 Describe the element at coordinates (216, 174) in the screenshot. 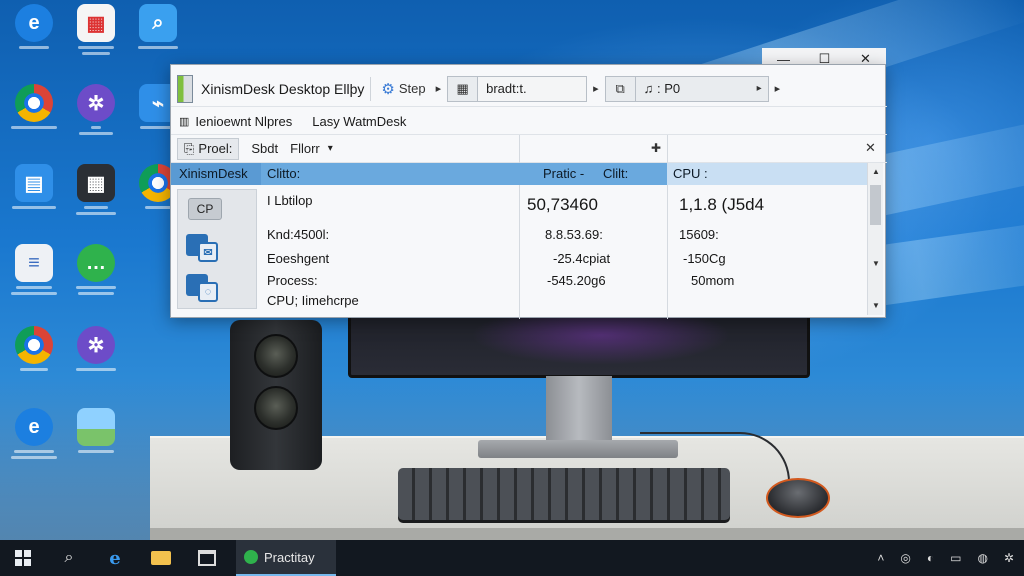

I see `table-header-app: XinismDesk` at that location.